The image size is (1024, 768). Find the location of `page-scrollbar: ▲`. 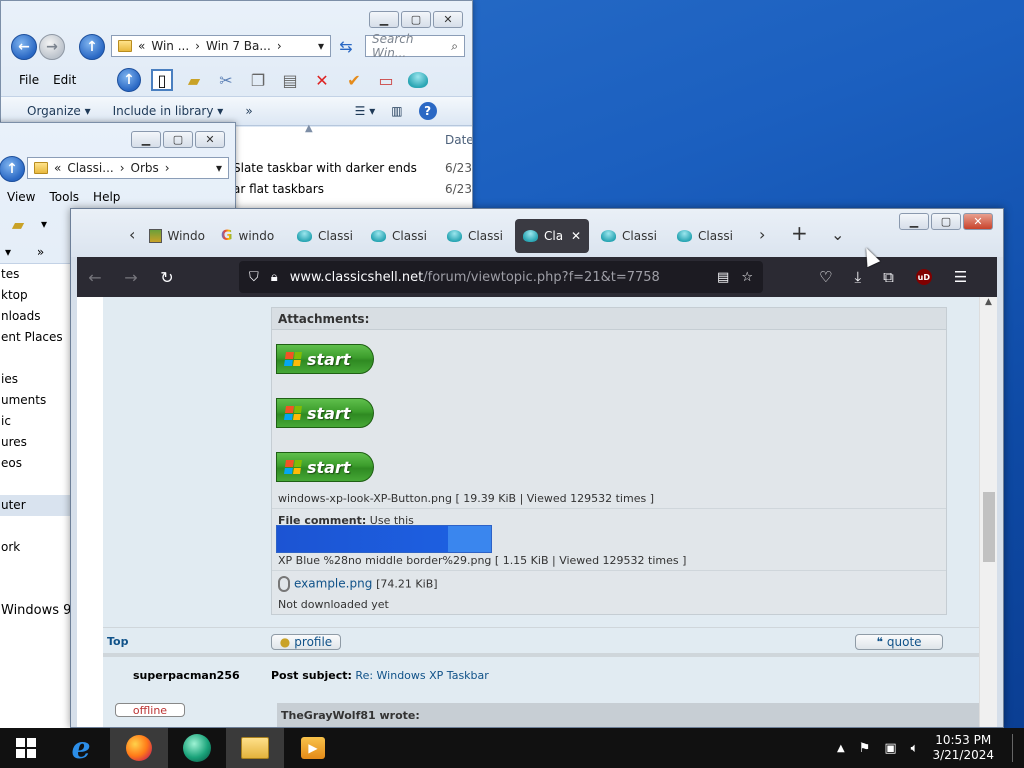

page-scrollbar: ▲ is located at coordinates (988, 512).